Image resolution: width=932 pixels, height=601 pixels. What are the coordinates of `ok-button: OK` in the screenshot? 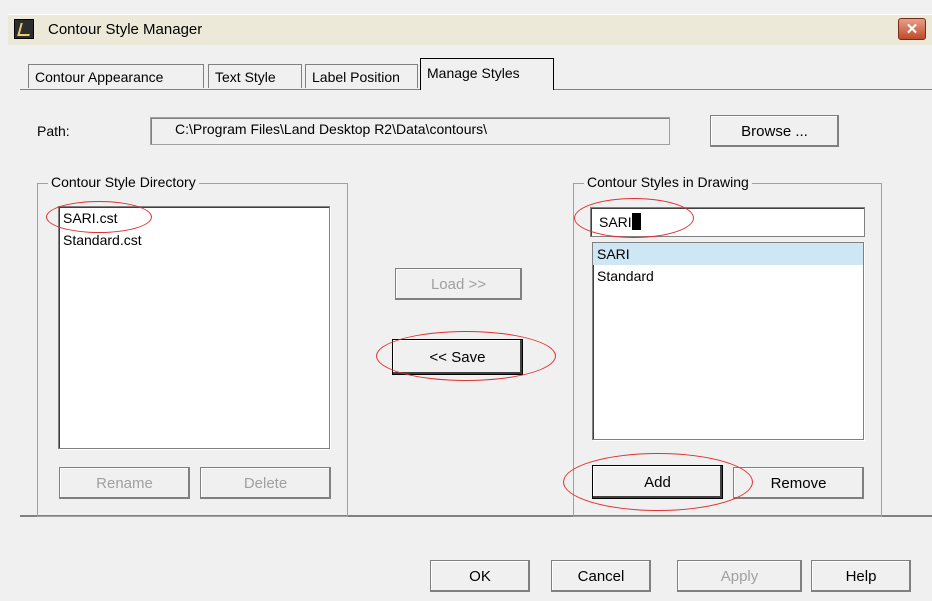 It's located at (480, 576).